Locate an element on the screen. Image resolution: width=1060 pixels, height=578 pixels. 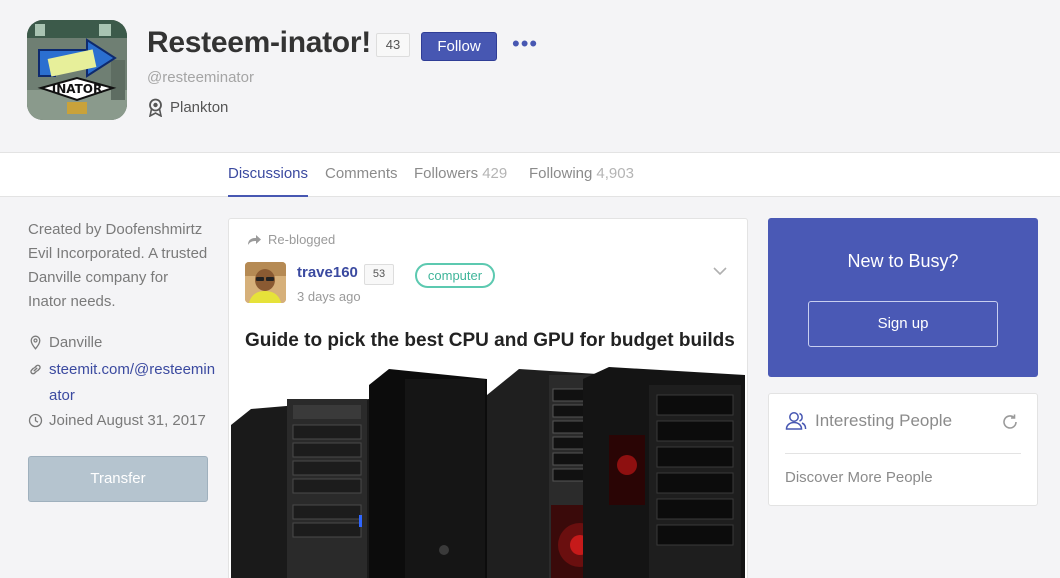
busy-title: New to Busy? is located at coordinates (903, 261).